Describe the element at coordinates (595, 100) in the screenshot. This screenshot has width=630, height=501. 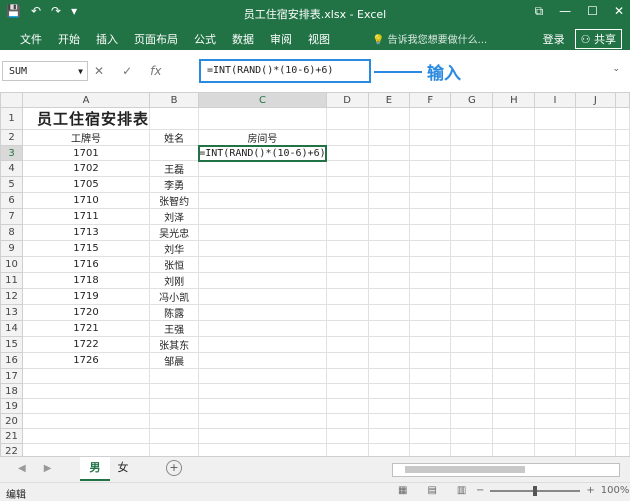
I see `column-header-j: J` at that location.